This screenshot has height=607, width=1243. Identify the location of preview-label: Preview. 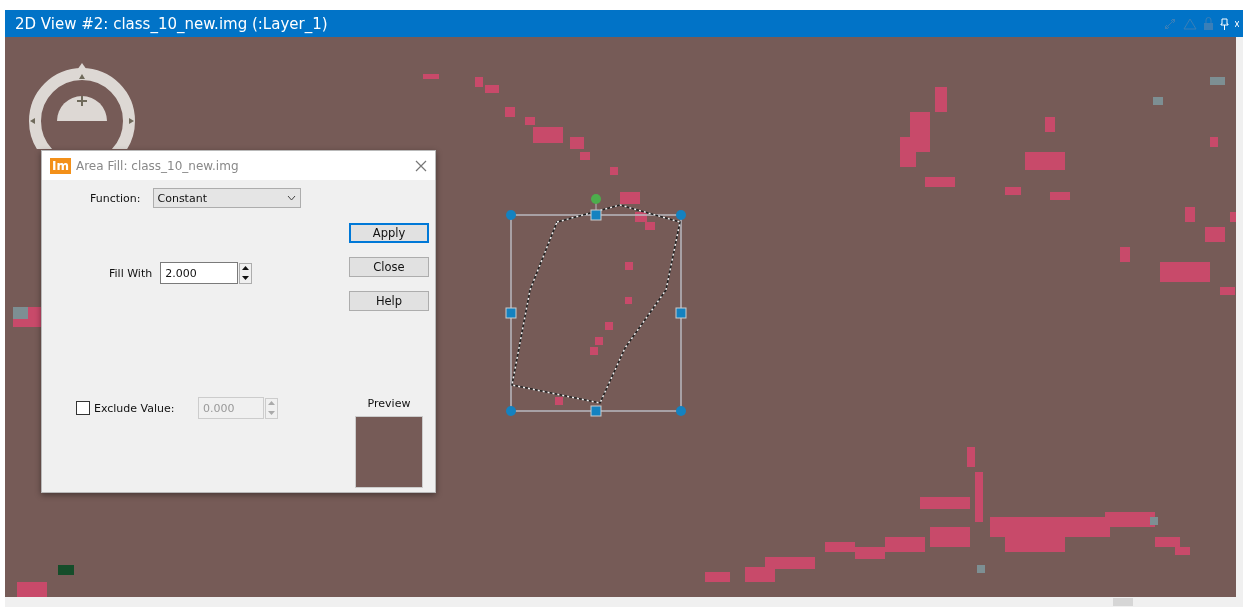
(389, 403).